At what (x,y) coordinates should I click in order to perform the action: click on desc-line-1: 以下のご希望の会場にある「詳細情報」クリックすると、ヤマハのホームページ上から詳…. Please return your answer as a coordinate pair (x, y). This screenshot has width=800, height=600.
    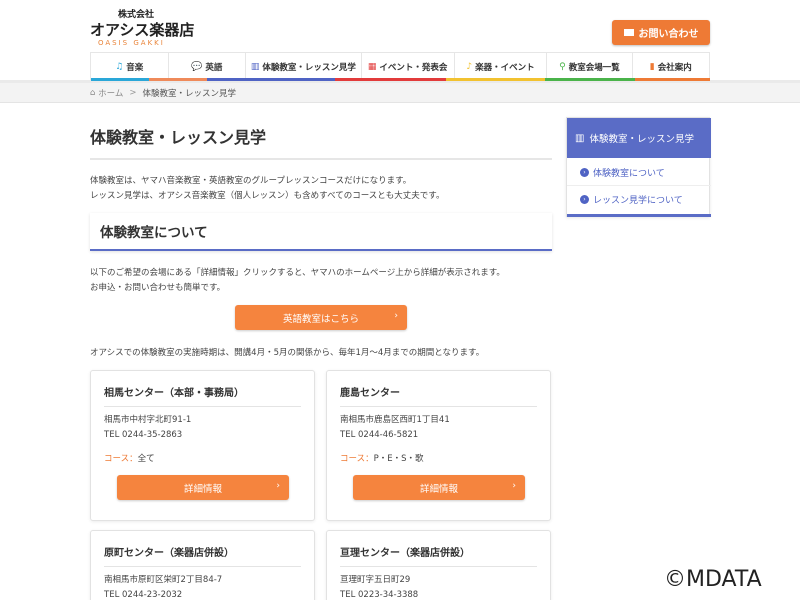
    Looking at the image, I should click on (297, 273).